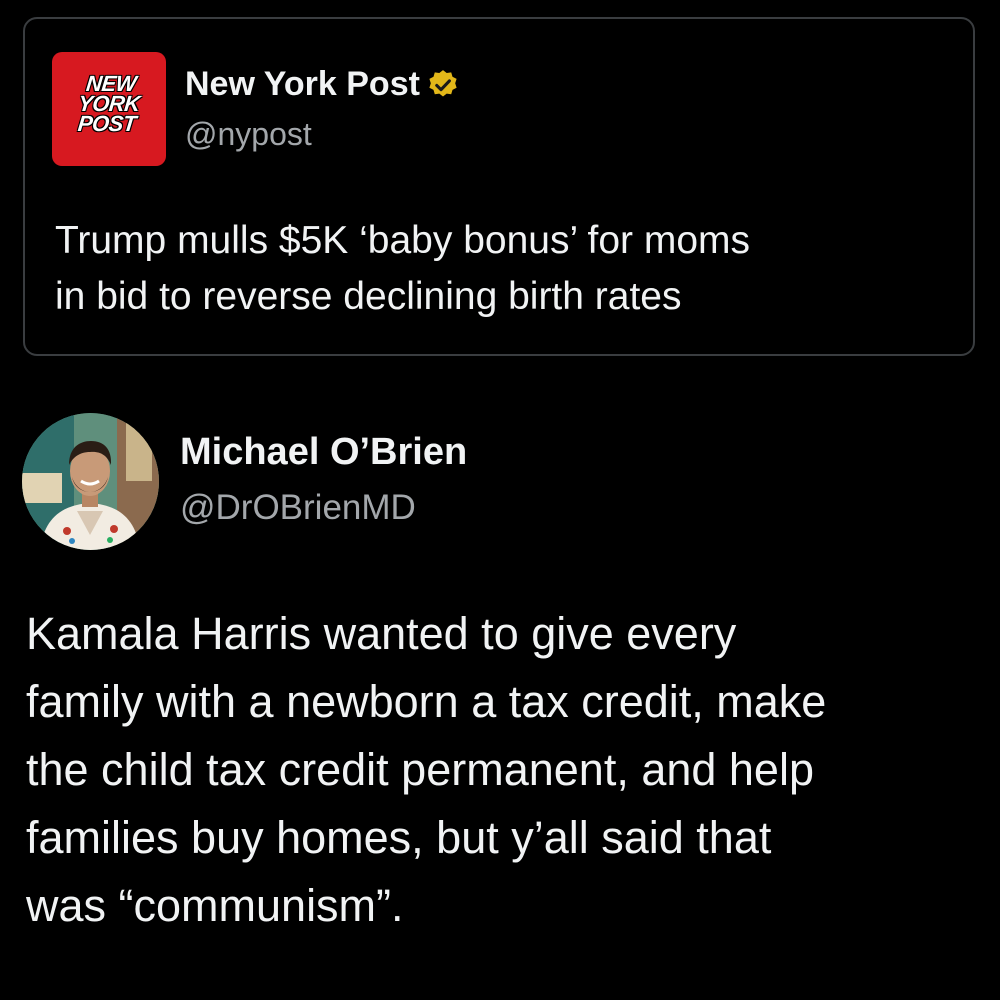 Image resolution: width=1000 pixels, height=1000 pixels. What do you see at coordinates (426, 701) in the screenshot?
I see `tweet-text-line: family with a newborn a tax credit, make` at bounding box center [426, 701].